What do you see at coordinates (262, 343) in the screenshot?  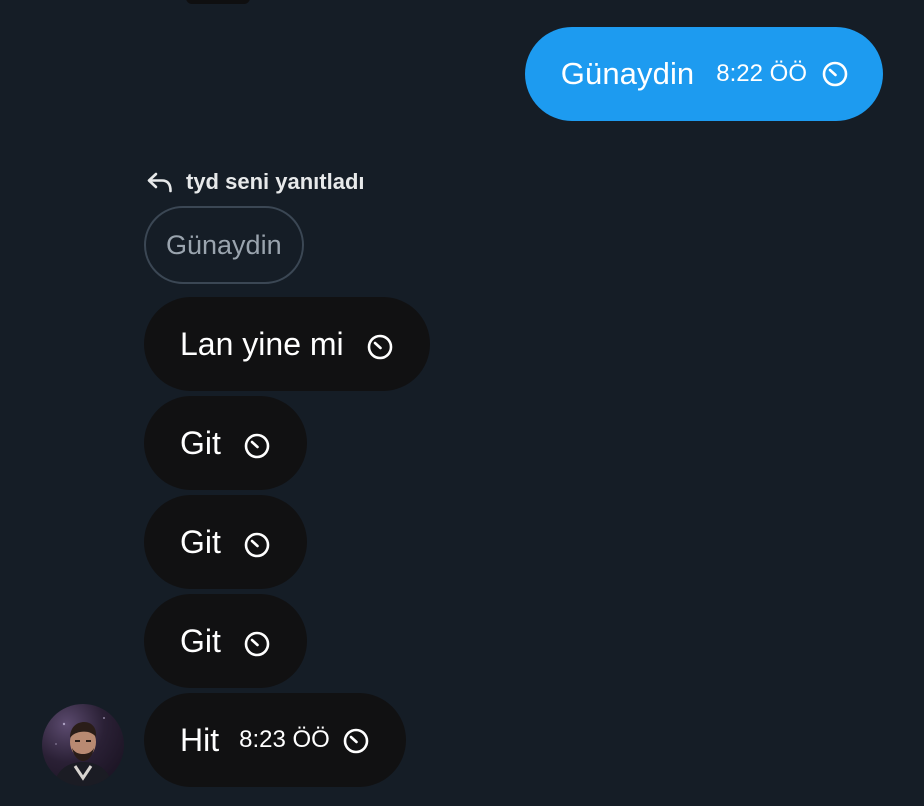 I see `message-text: Lan yine mi` at bounding box center [262, 343].